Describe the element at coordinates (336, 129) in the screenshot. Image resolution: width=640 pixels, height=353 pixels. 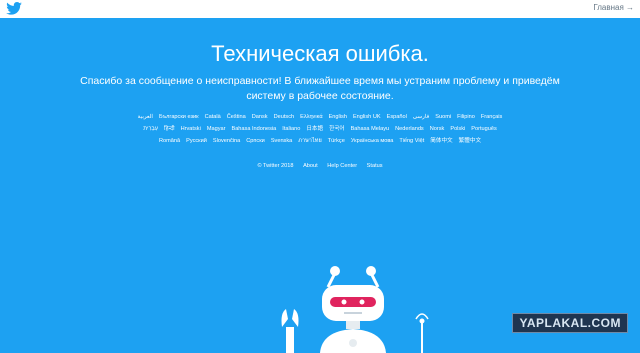
I see `language-link: 한국어` at that location.